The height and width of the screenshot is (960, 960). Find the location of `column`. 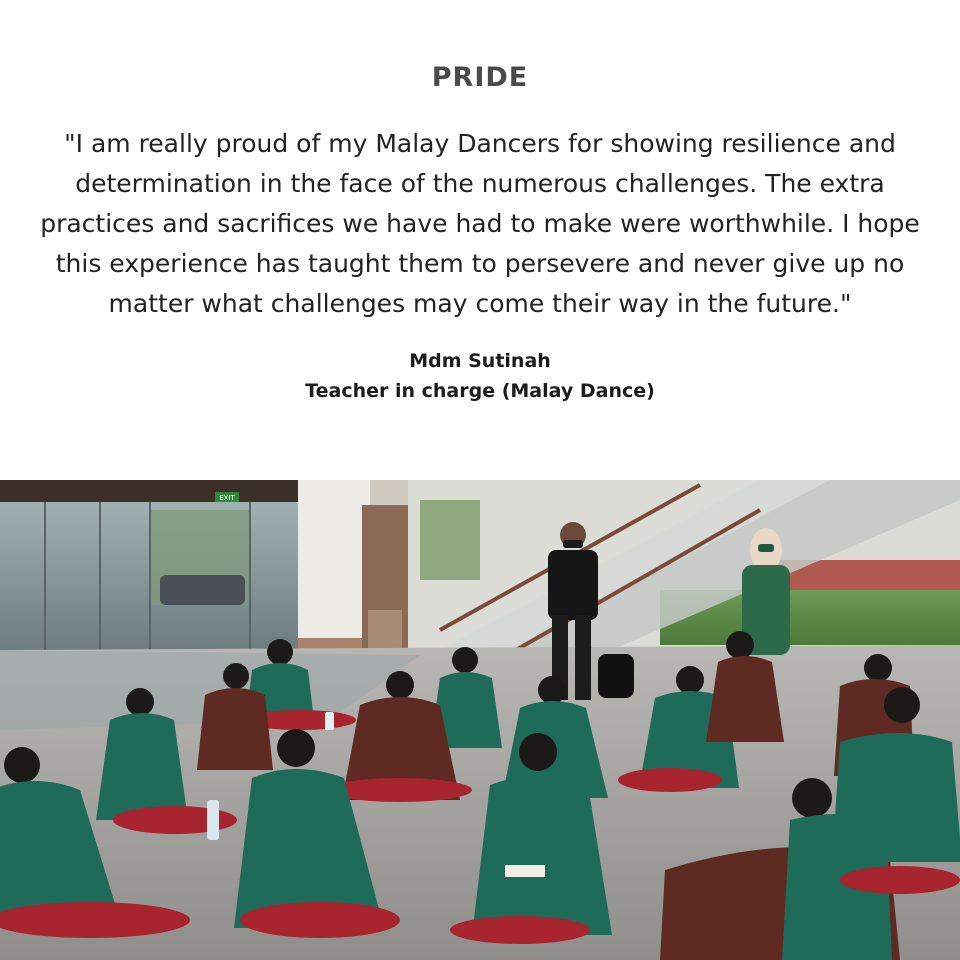

column is located at coordinates (334, 570).